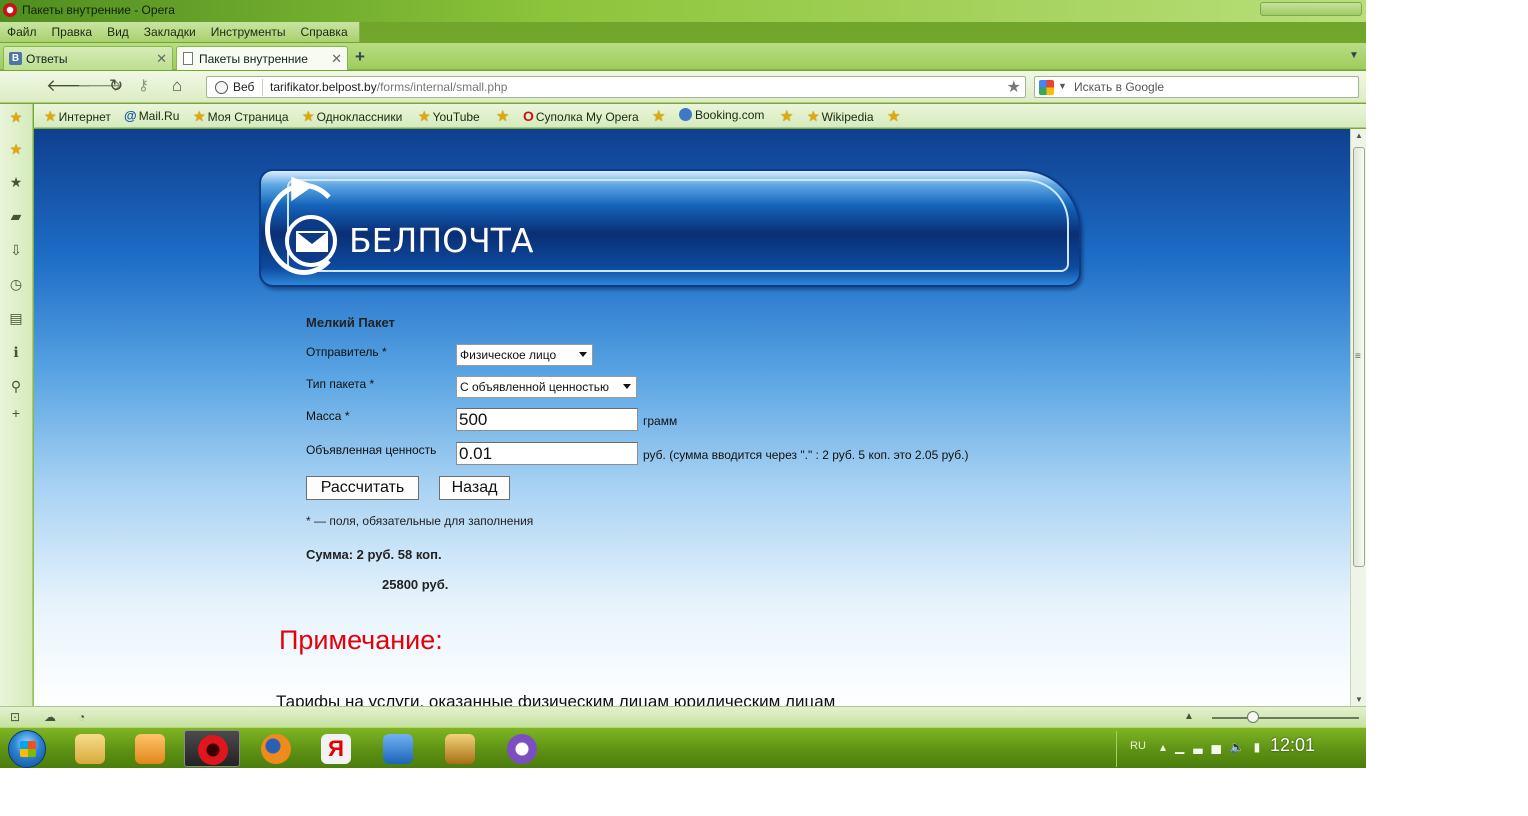  What do you see at coordinates (27, 749) in the screenshot?
I see `start-button` at bounding box center [27, 749].